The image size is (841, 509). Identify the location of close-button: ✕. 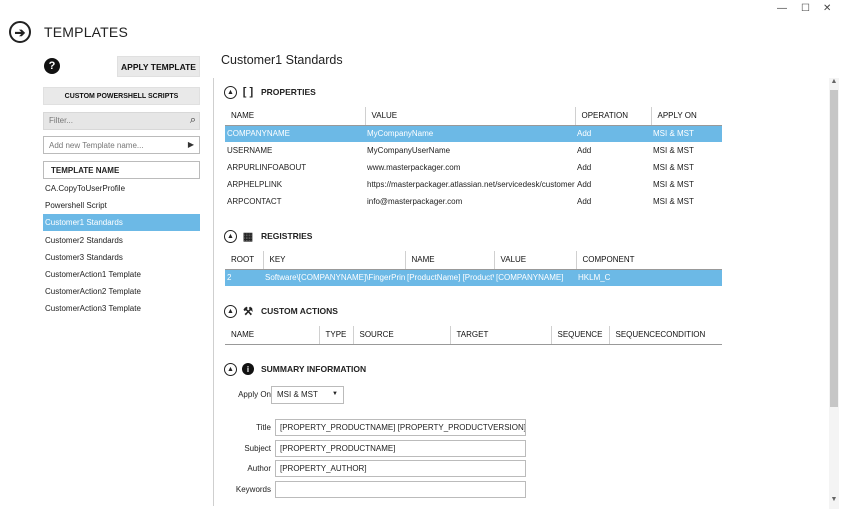
(827, 8).